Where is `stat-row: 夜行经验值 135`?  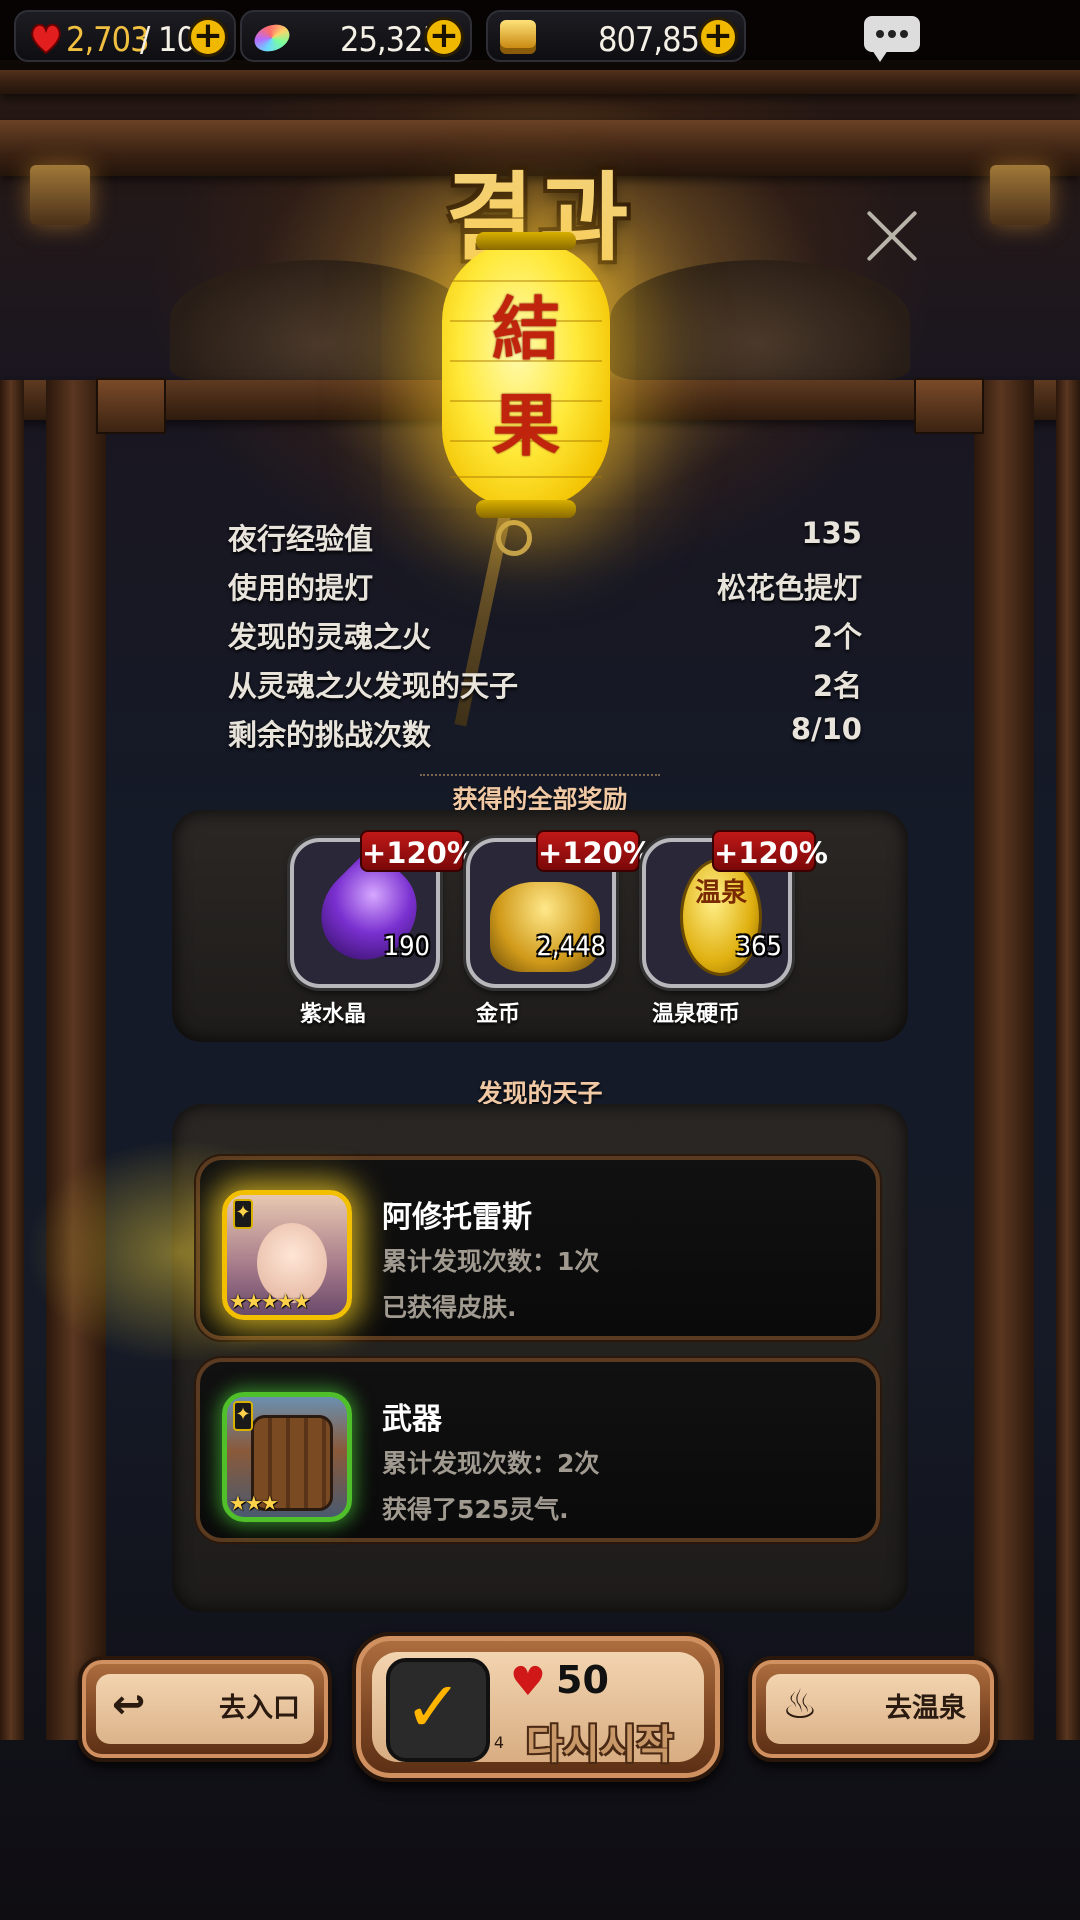 stat-row: 夜行经验值 135 is located at coordinates (545, 536).